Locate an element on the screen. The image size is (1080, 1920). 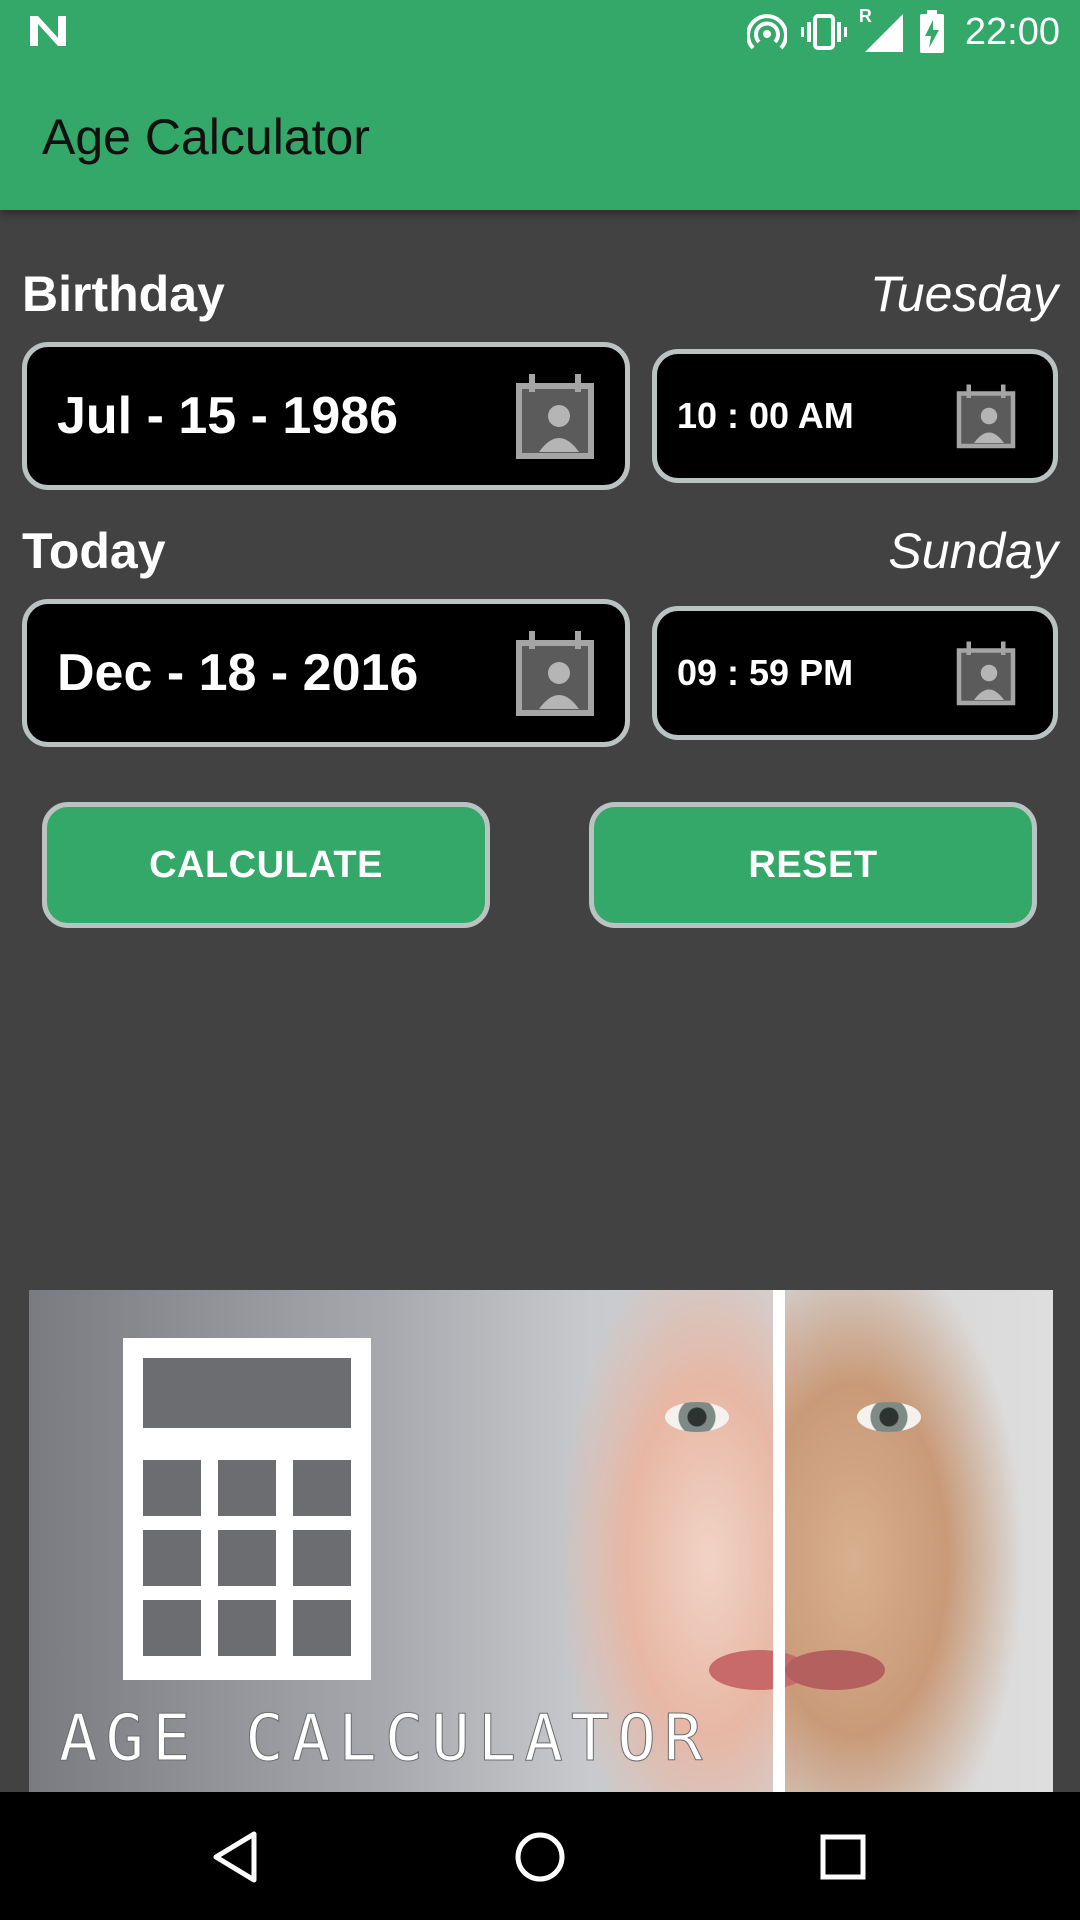
app-header: R 22:00 Age Calculator is located at coordinates (540, 105).